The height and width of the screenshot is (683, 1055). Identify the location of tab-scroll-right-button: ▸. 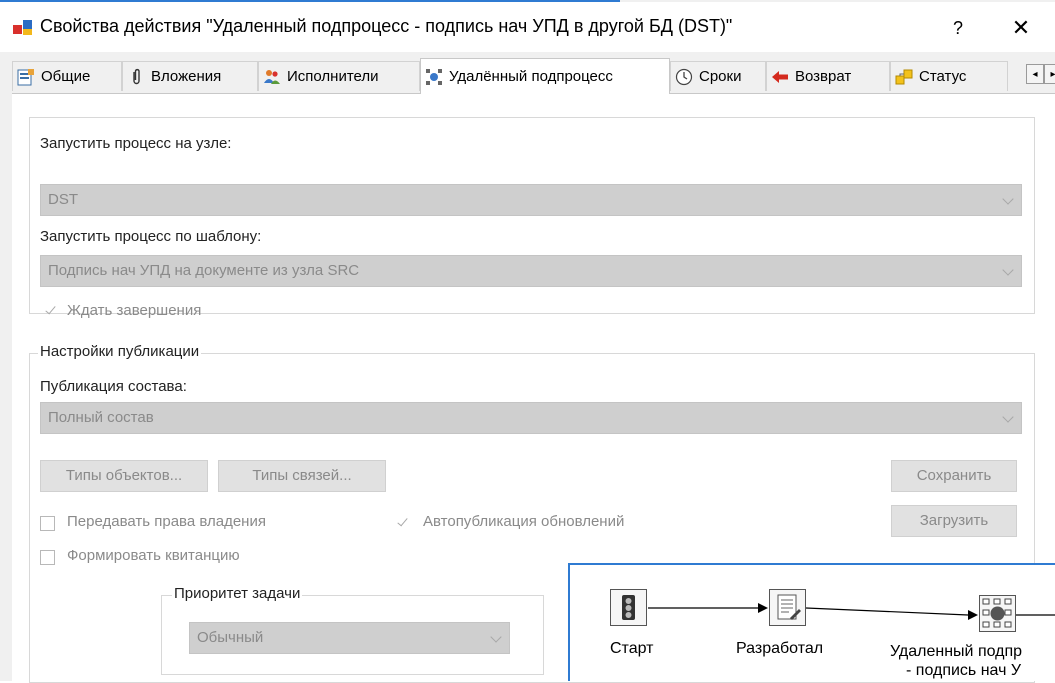
(1049, 74).